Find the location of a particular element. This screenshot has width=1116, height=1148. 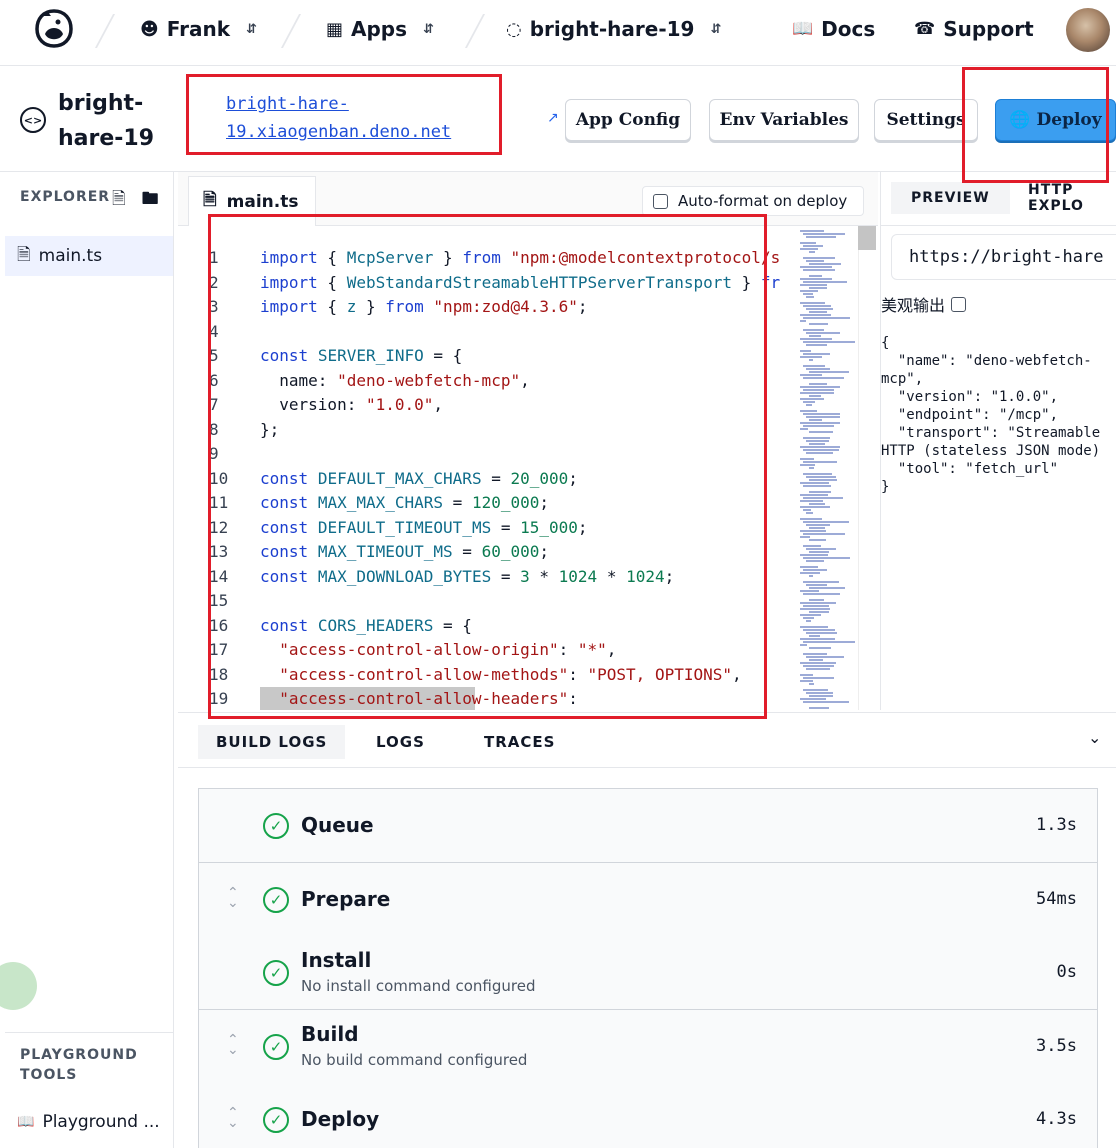

code-line: 3 import { z } from "npm:zod@4.3.6"; is located at coordinates (485, 307).